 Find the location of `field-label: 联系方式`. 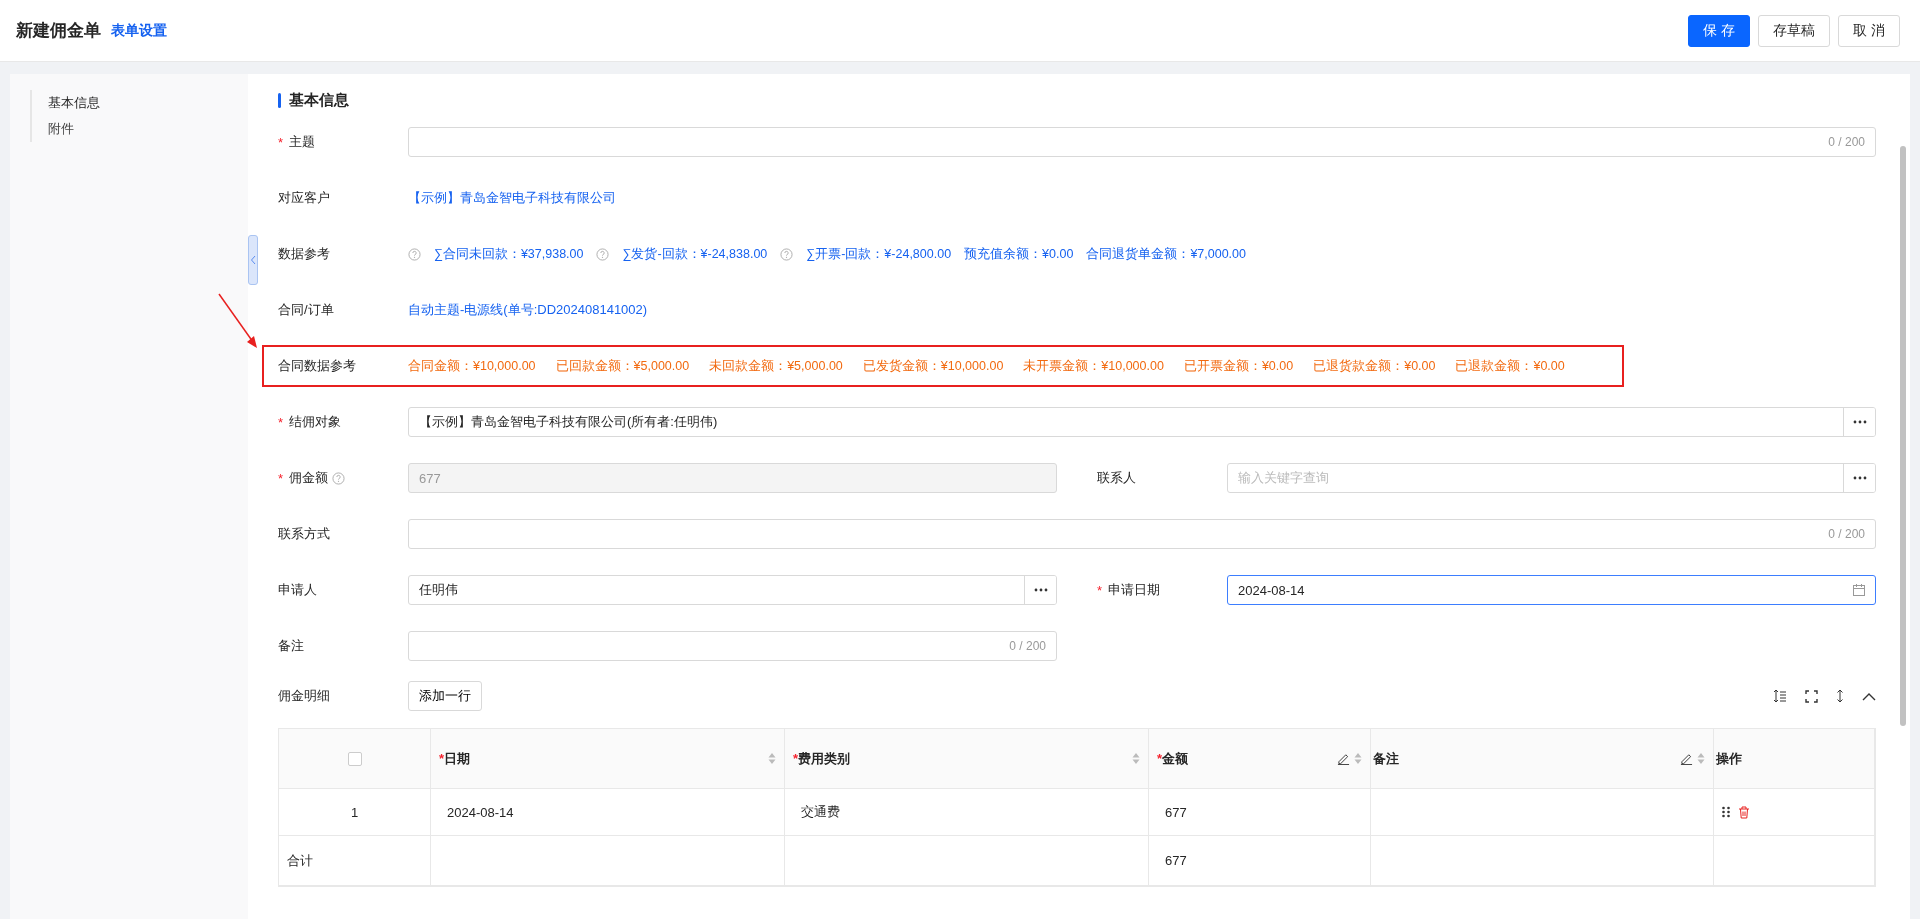

field-label: 联系方式 is located at coordinates (304, 534).